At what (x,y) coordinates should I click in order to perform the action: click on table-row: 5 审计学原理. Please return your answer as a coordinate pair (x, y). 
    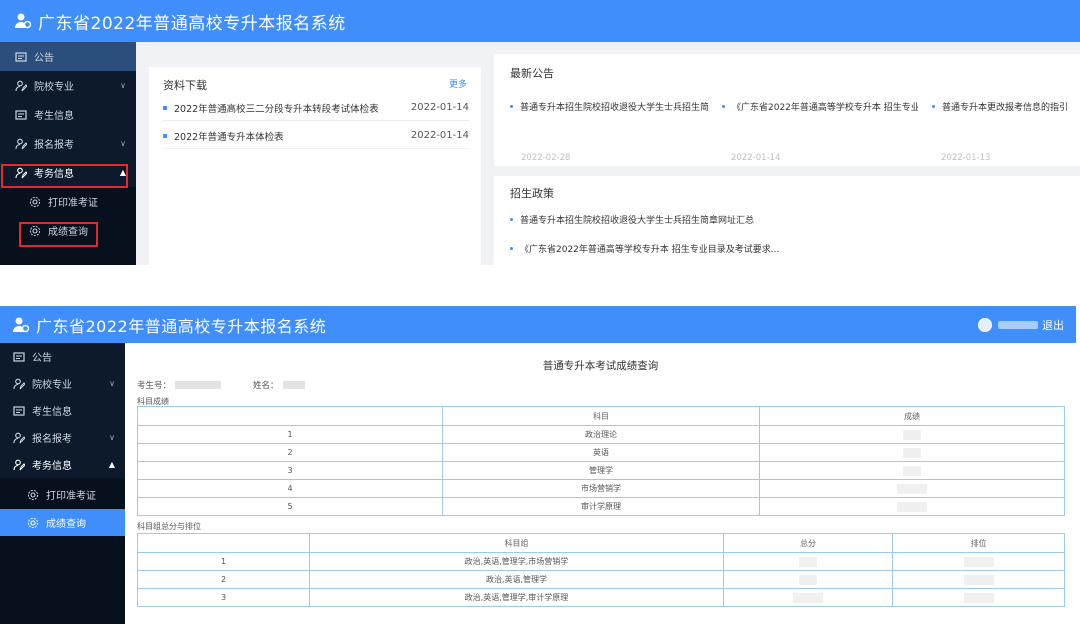
    Looking at the image, I should click on (601, 506).